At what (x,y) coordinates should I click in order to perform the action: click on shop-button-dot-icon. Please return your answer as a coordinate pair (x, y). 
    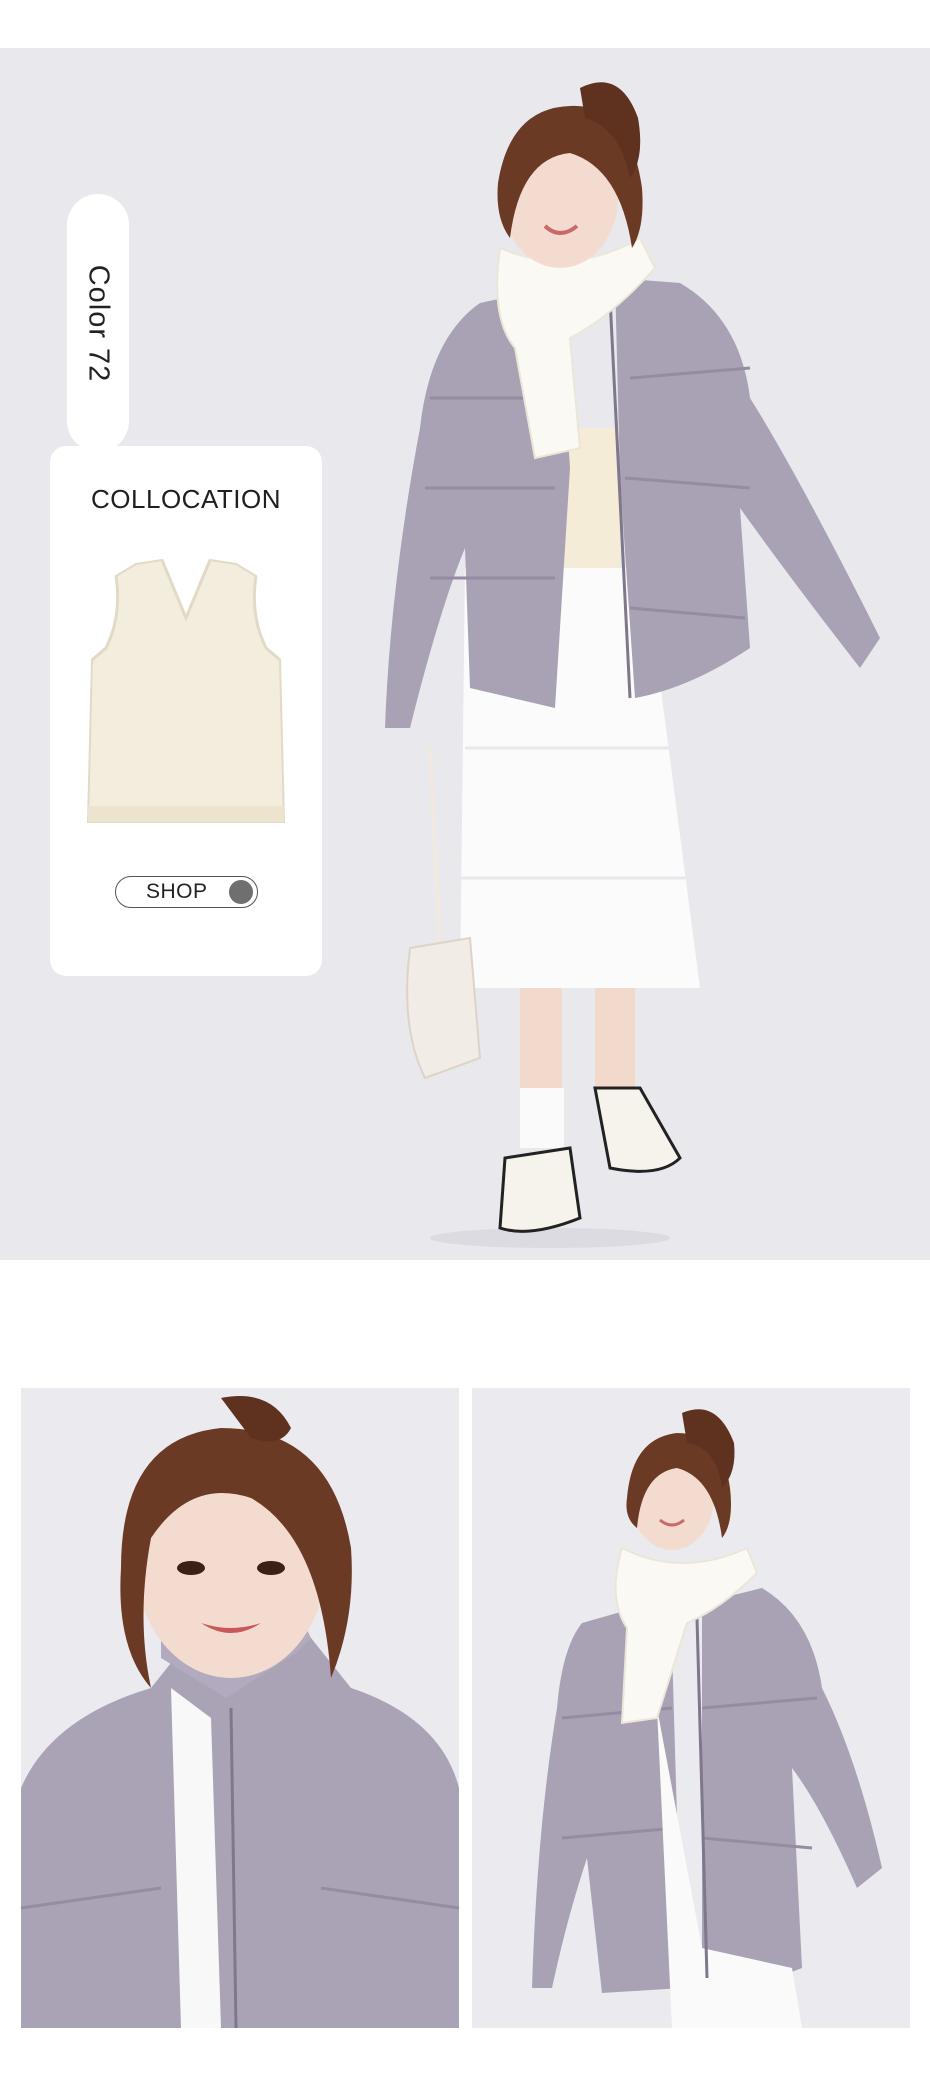
    Looking at the image, I should click on (241, 892).